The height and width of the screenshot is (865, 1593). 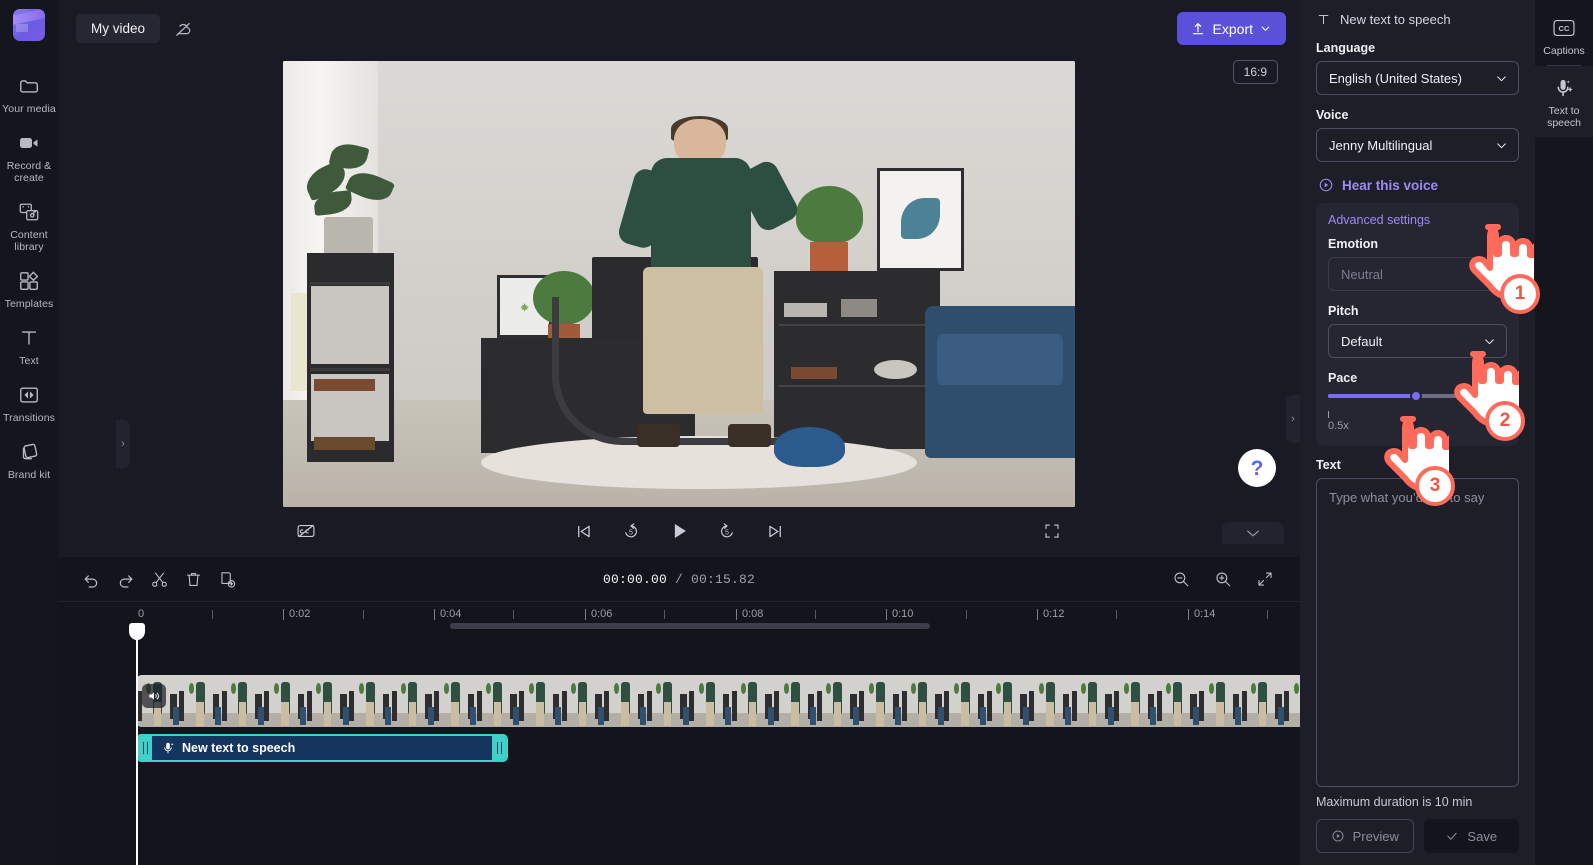 I want to click on playhead-knob, so click(x=137, y=631).